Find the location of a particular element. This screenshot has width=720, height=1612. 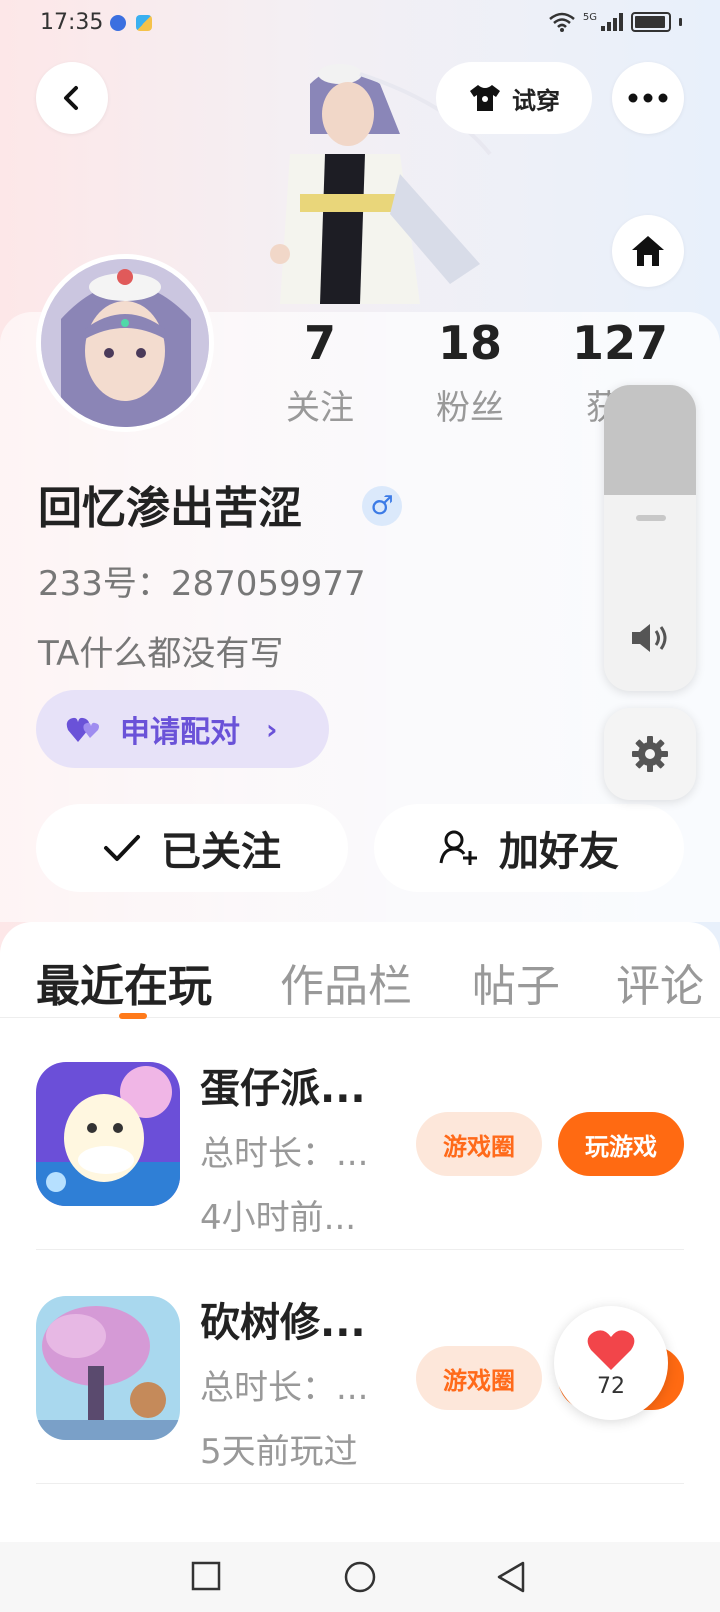

chevron-right-icon: › is located at coordinates (272, 729).